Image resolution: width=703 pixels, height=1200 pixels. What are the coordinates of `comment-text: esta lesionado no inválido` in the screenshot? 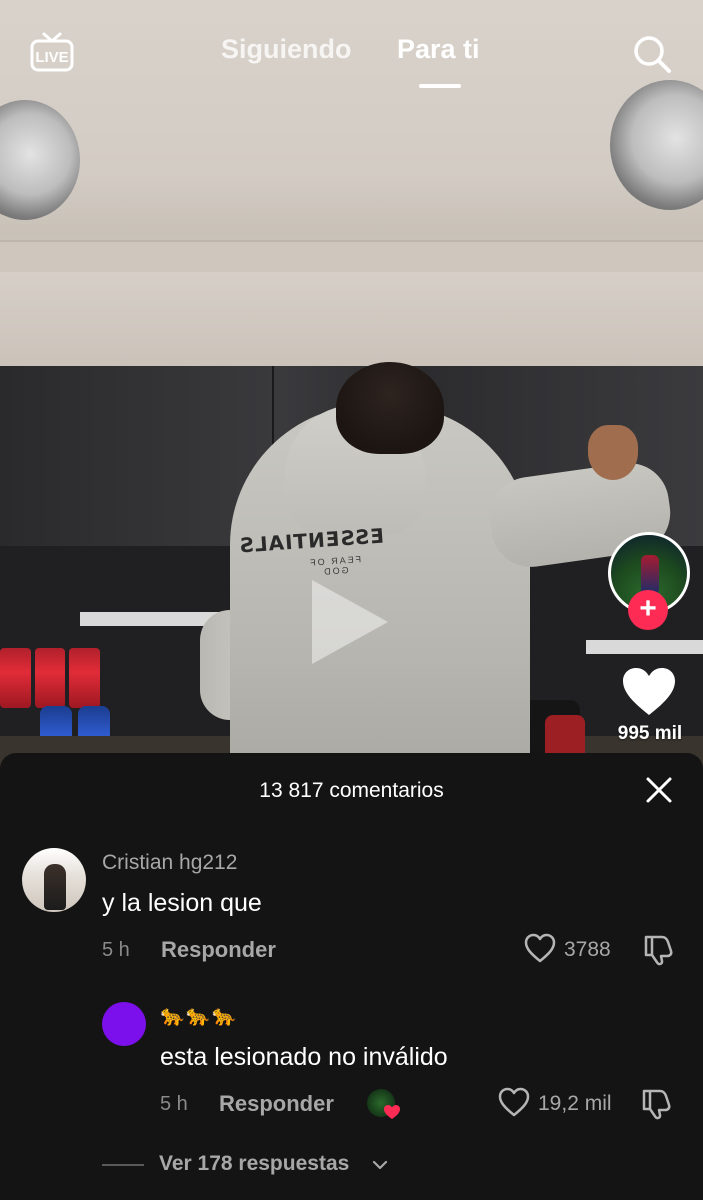 It's located at (304, 1057).